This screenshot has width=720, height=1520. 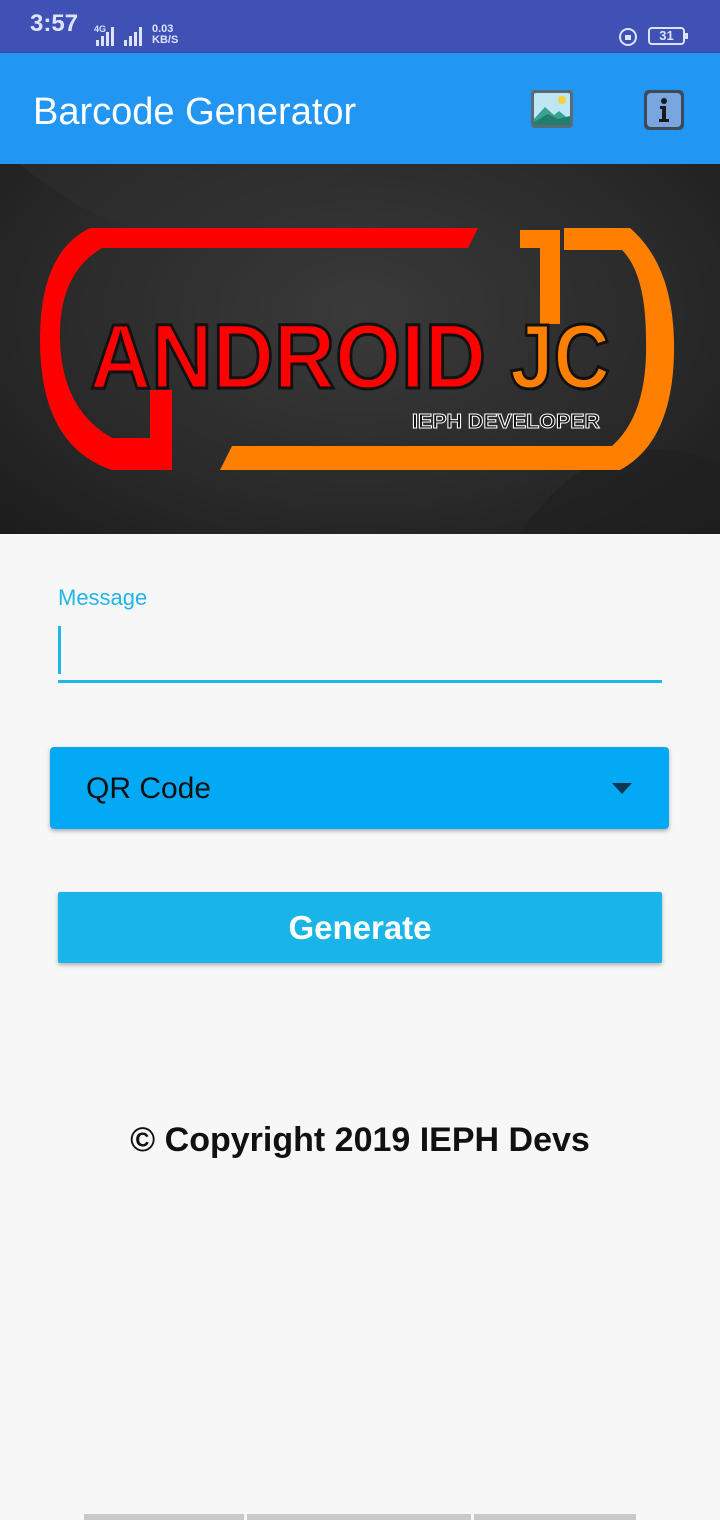 I want to click on barcode-type-dropdown: QR Code, so click(x=359, y=788).